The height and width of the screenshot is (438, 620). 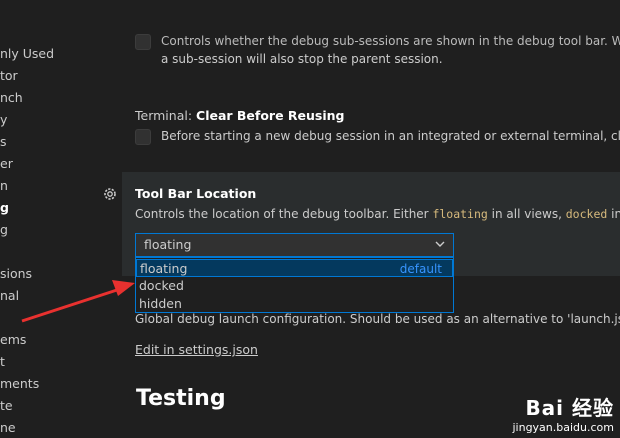 I want to click on watermark-brand: Bai 经验, so click(x=569, y=408).